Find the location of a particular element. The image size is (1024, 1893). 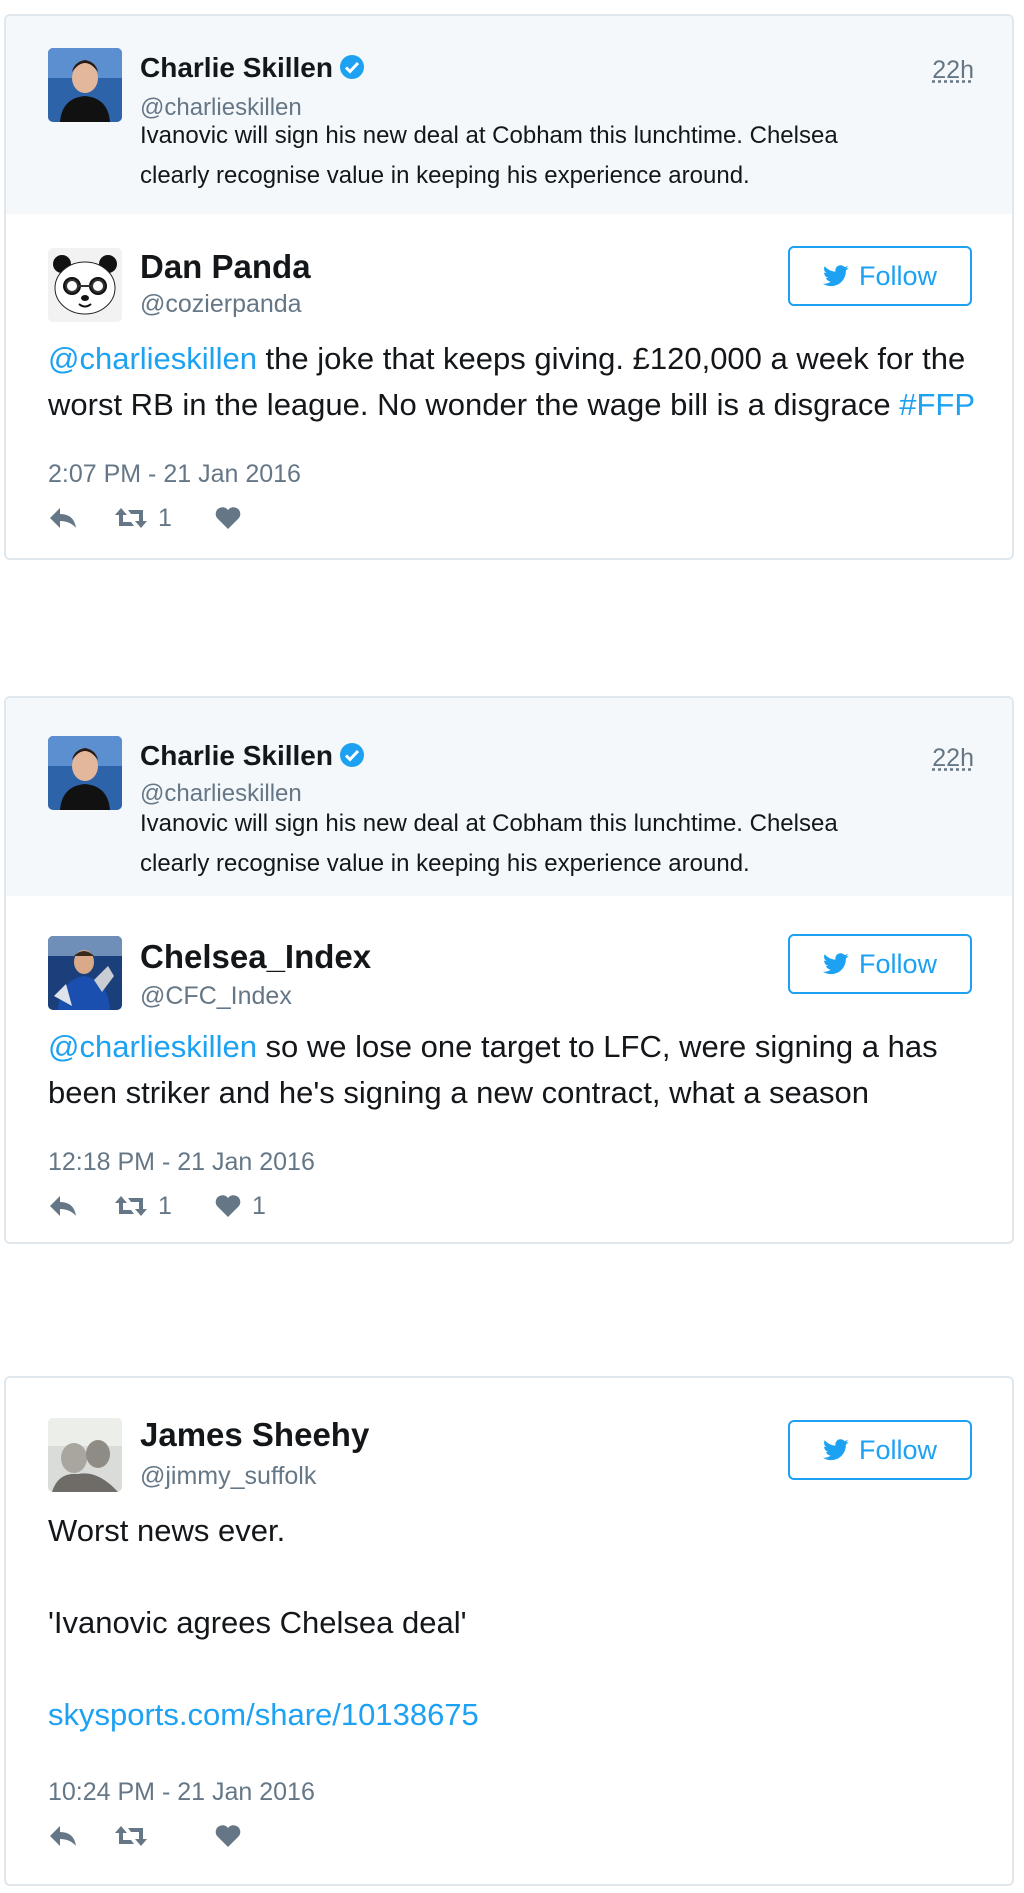

hashtag-link: #FFP is located at coordinates (937, 404).